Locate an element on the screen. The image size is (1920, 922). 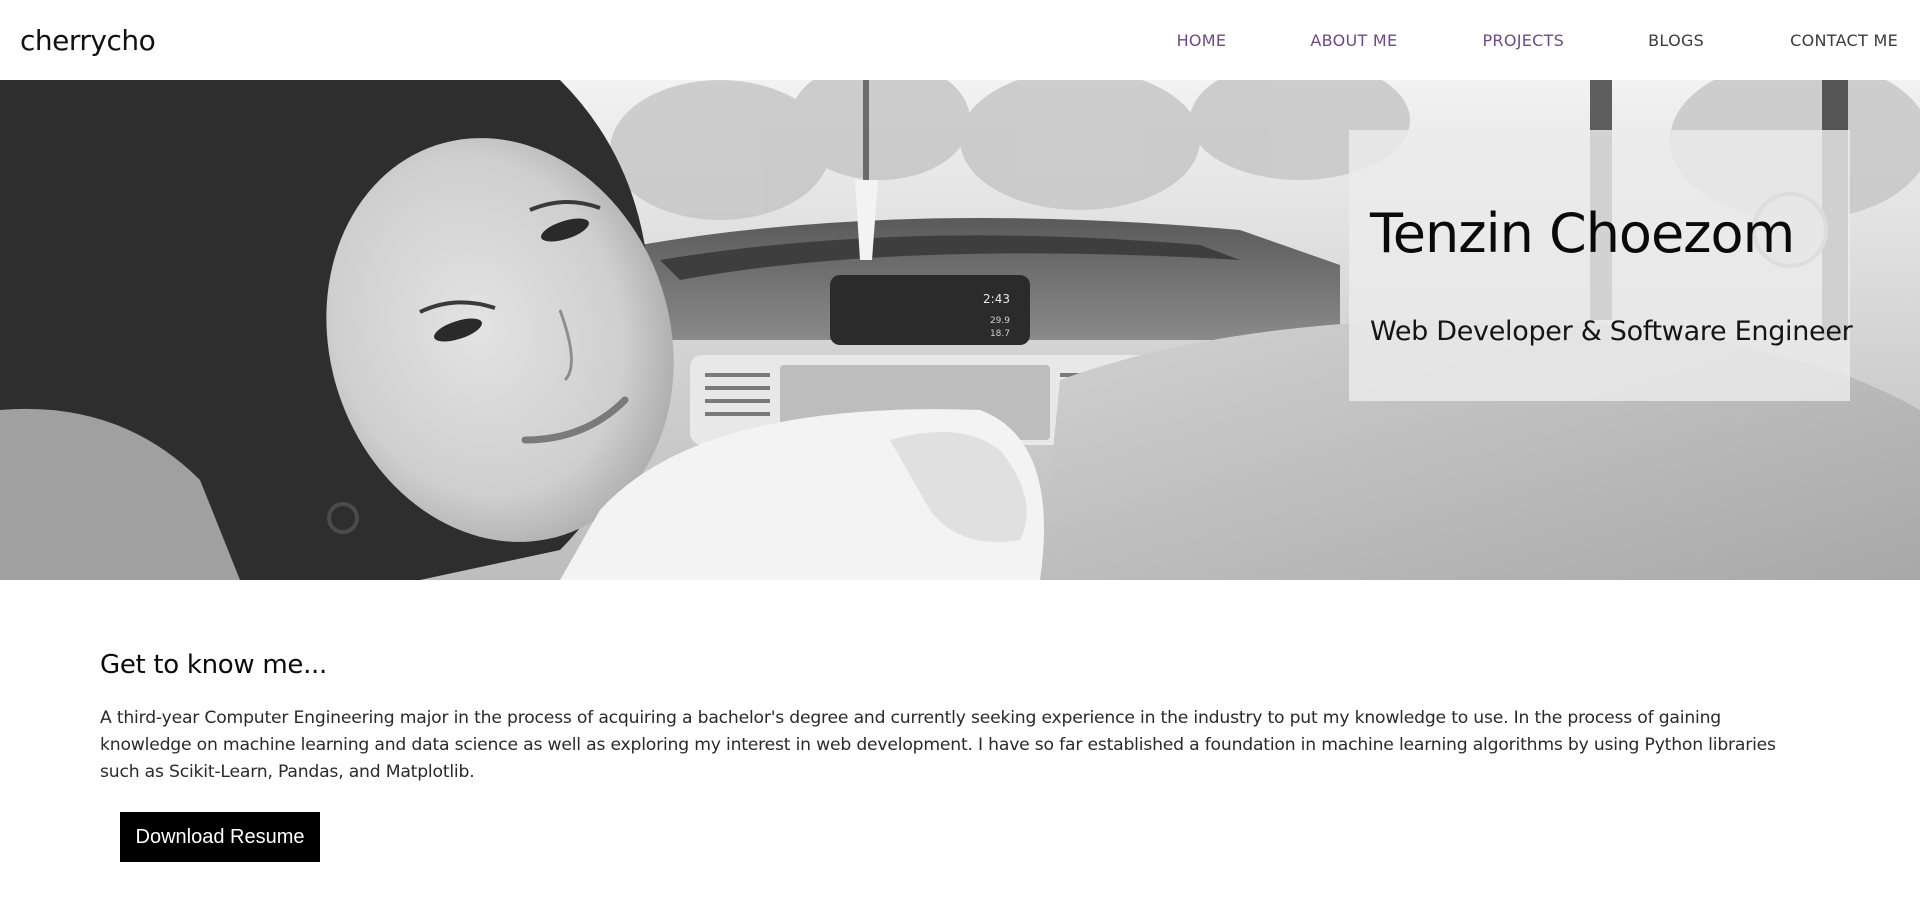
nav-link-projects: PROJECTS is located at coordinates (1523, 40).